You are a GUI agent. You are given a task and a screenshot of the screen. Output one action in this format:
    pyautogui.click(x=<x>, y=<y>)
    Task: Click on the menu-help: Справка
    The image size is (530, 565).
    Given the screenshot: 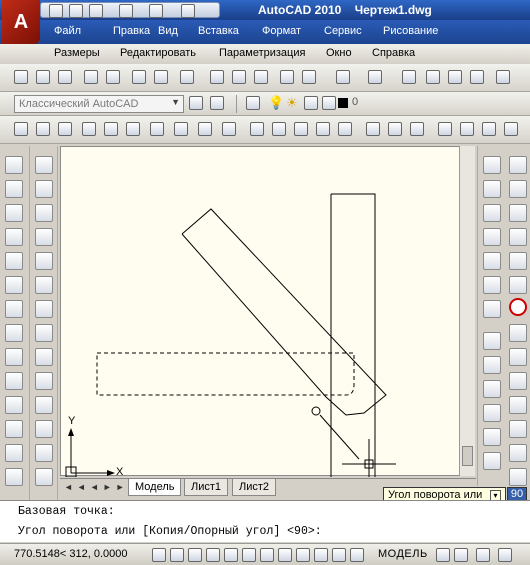 What is the action you would take?
    pyautogui.click(x=393, y=53)
    